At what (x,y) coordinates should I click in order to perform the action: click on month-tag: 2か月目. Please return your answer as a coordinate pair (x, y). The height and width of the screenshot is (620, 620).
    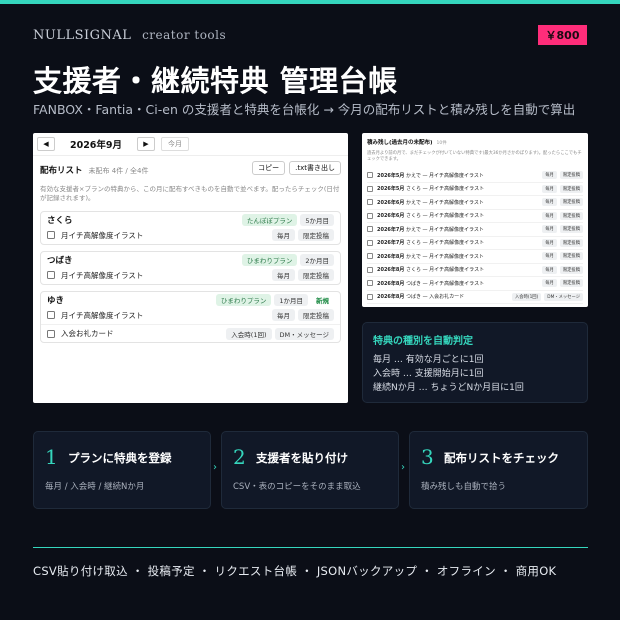
    Looking at the image, I should click on (317, 259).